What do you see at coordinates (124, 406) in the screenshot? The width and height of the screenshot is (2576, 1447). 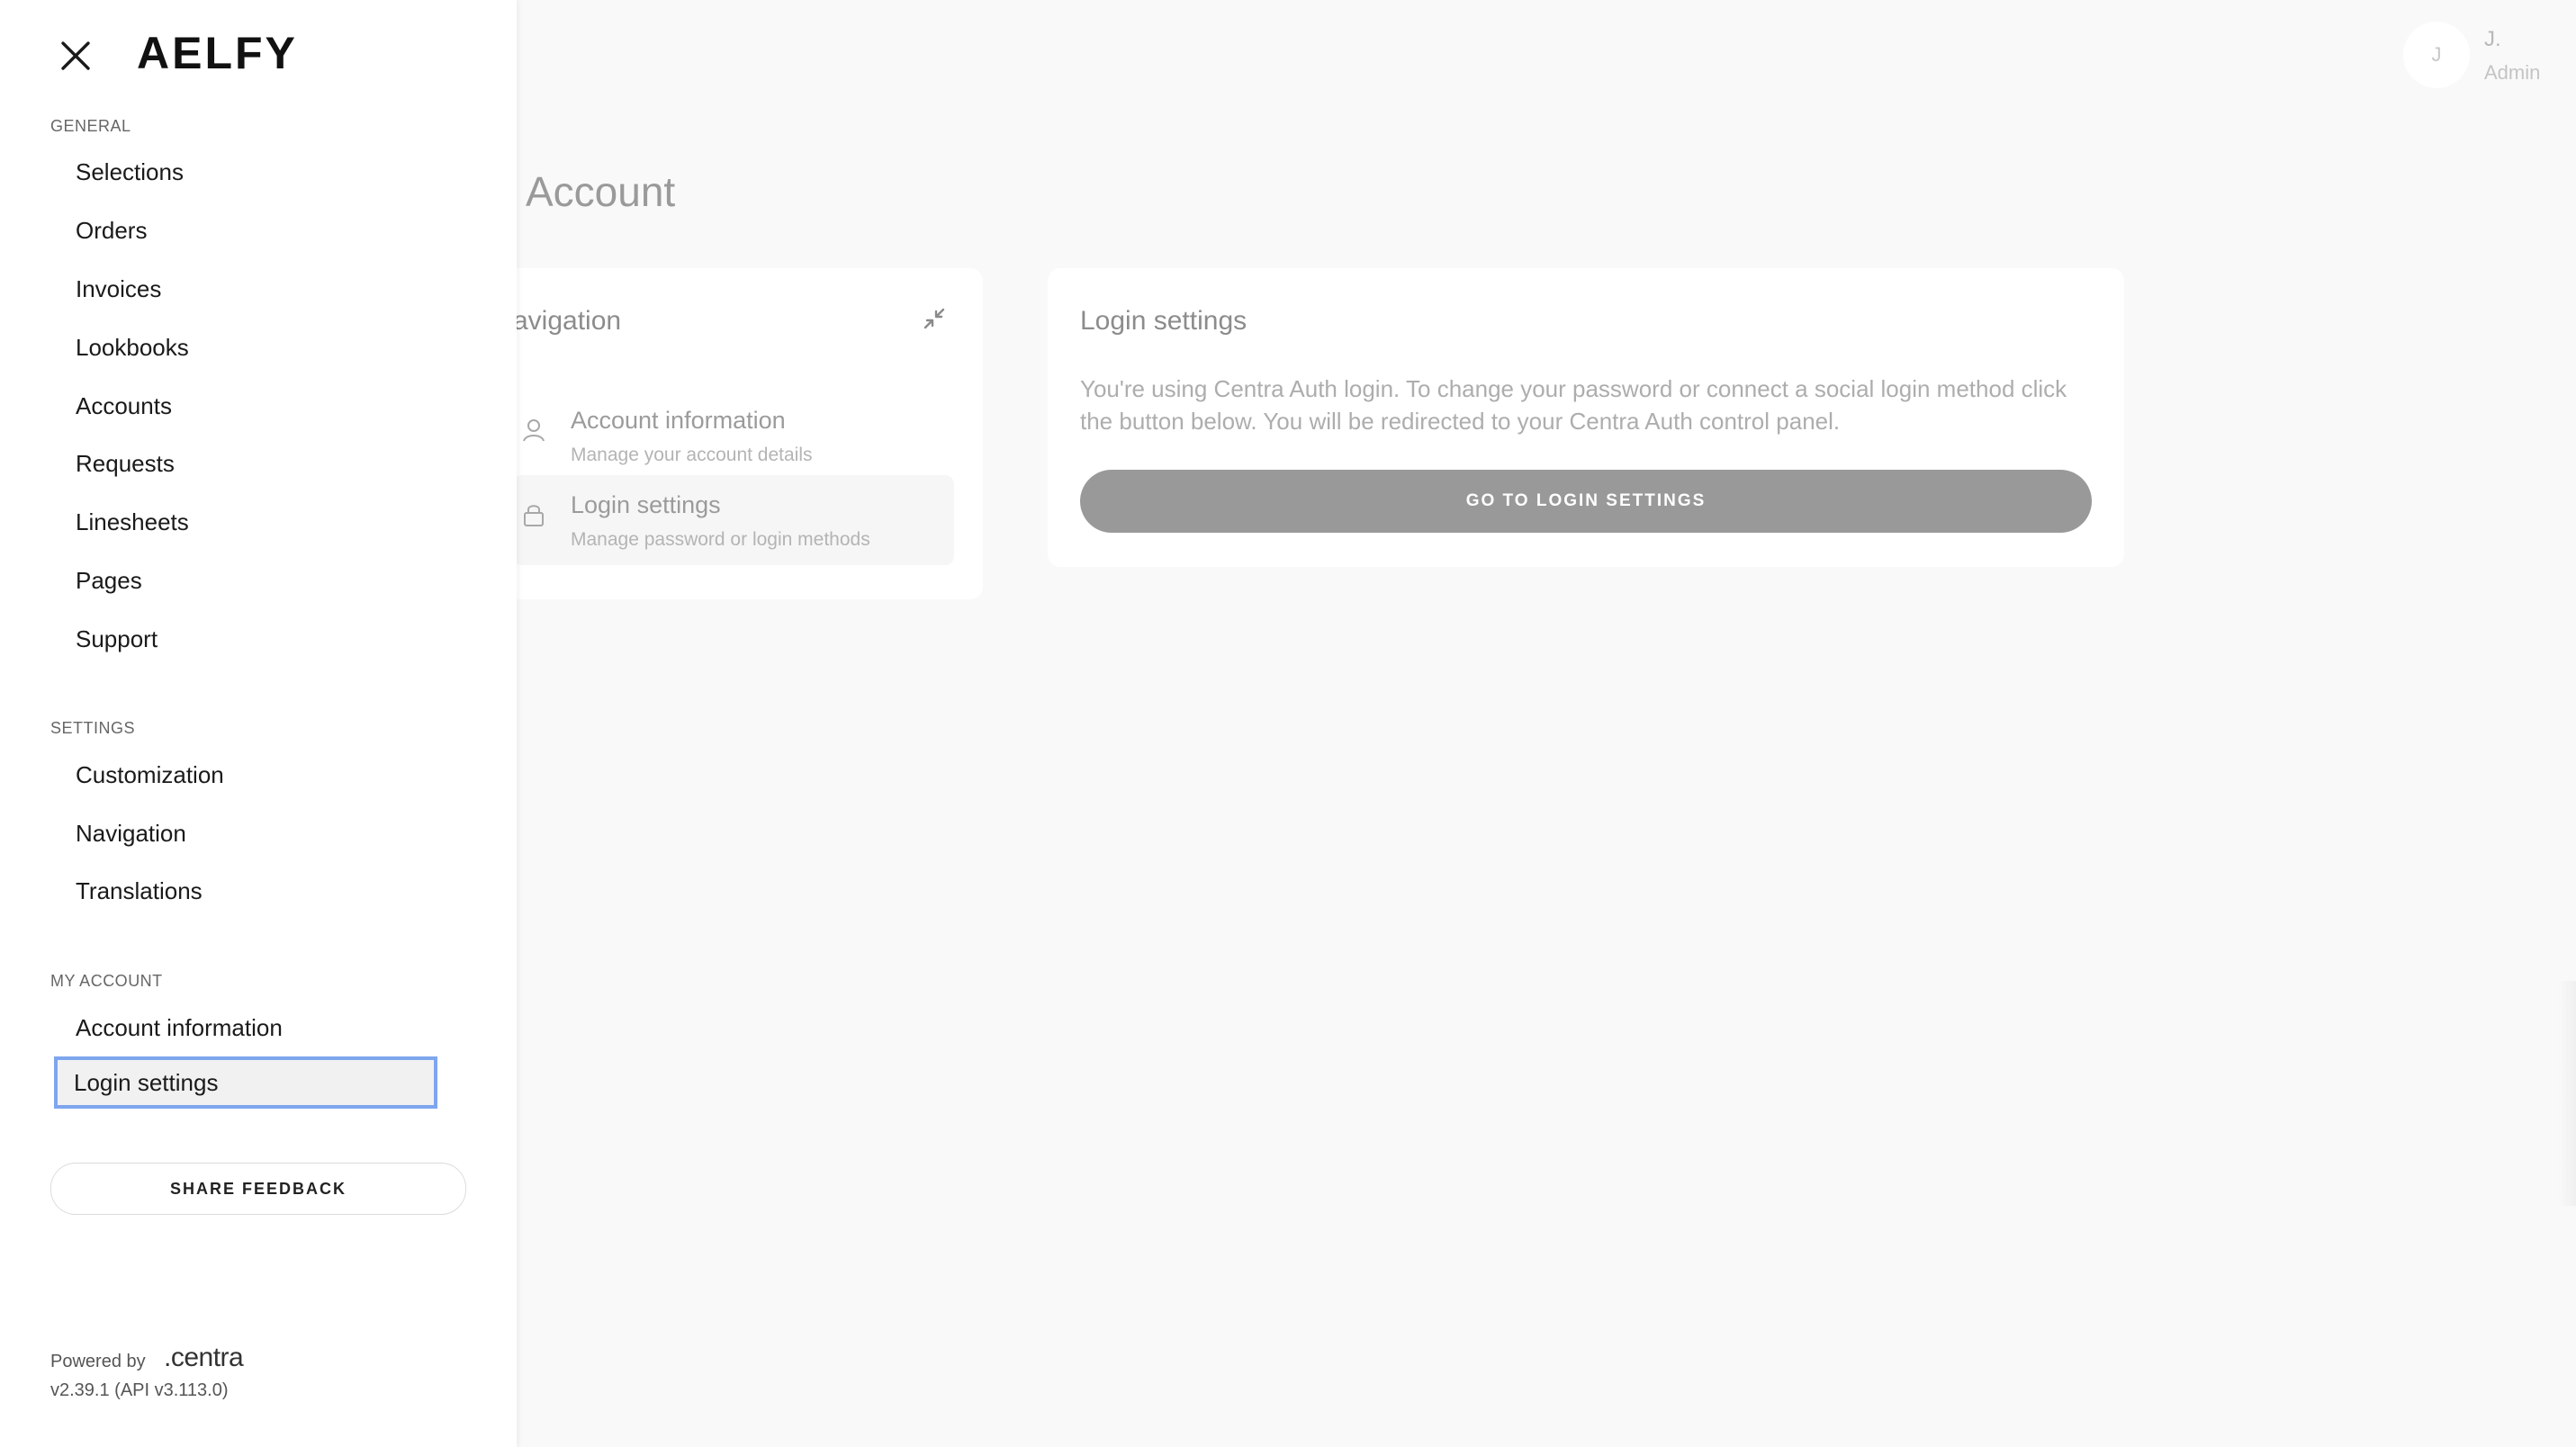 I see `menu-item-accounts: Accounts` at bounding box center [124, 406].